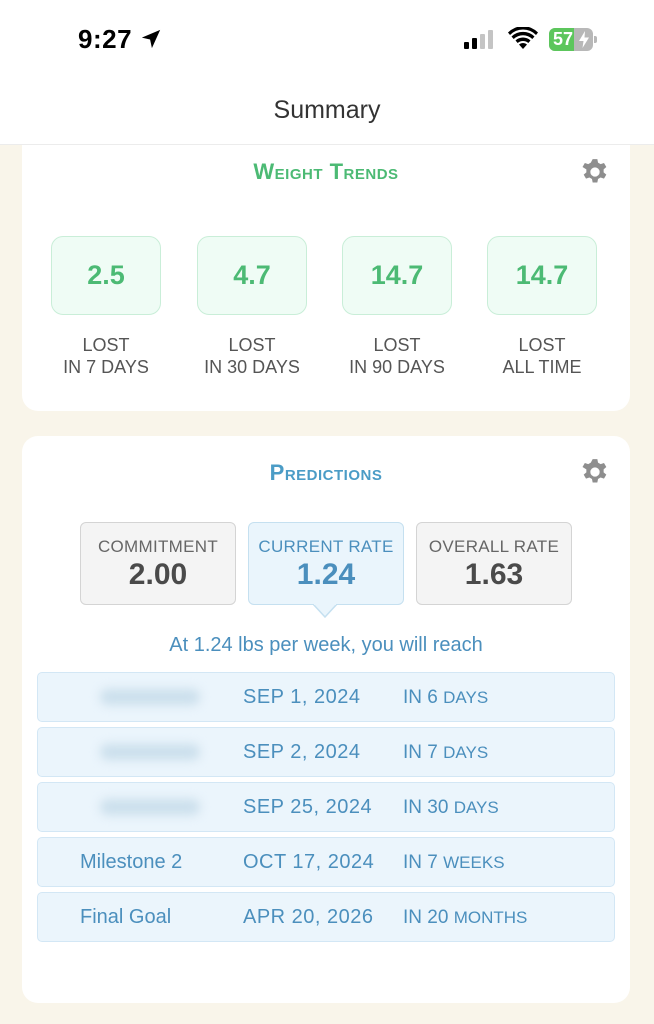  Describe the element at coordinates (326, 472) in the screenshot. I see `predictions-title: Predictions` at that location.